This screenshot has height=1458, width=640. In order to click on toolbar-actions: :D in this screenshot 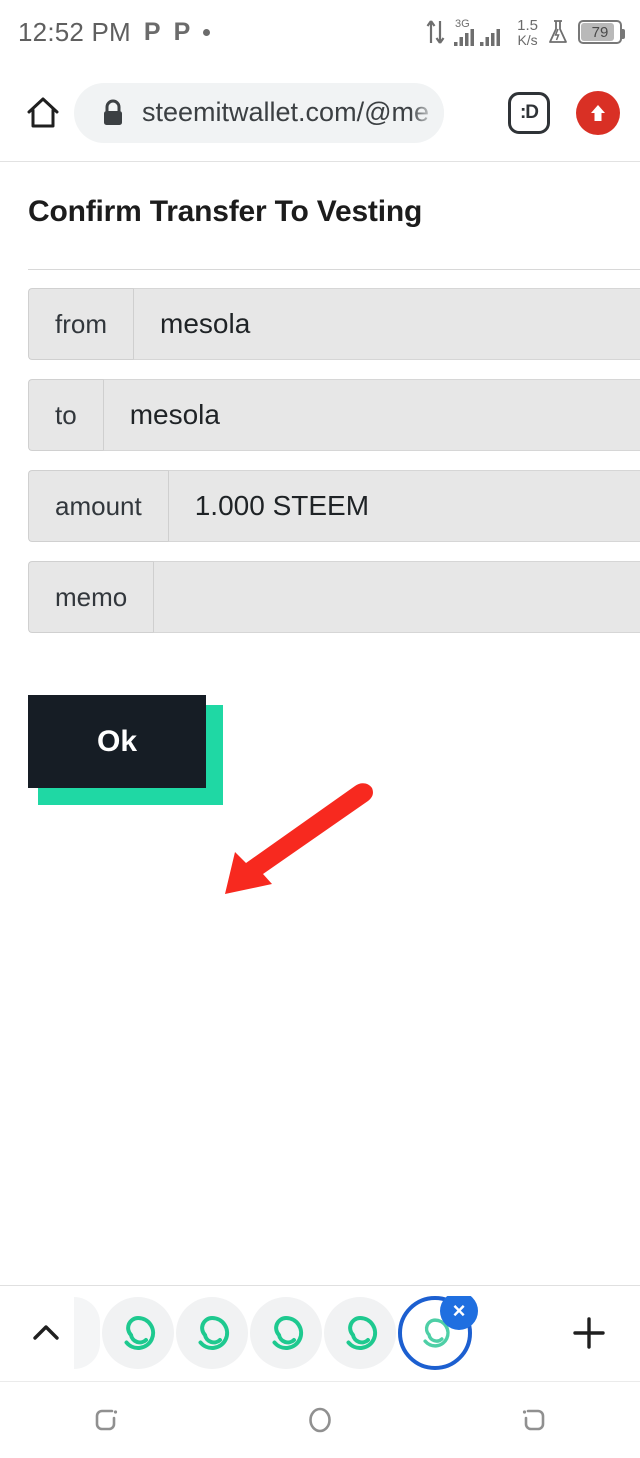, I will do `click(566, 112)`.